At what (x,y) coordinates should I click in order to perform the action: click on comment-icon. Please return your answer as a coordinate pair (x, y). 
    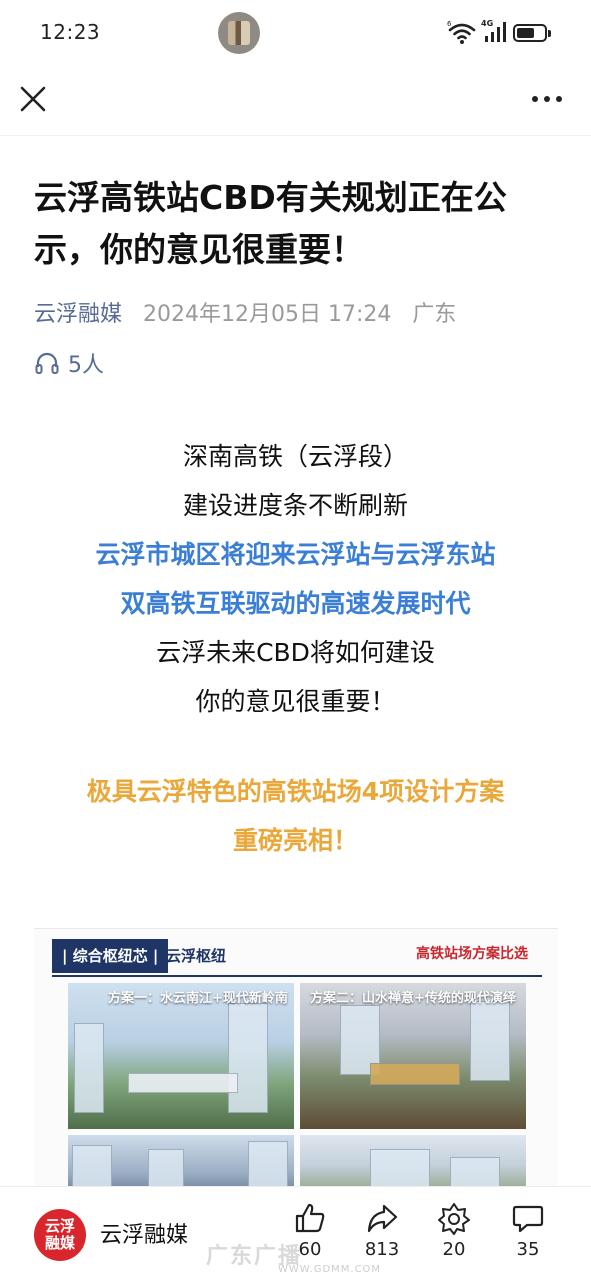
    Looking at the image, I should click on (528, 1219).